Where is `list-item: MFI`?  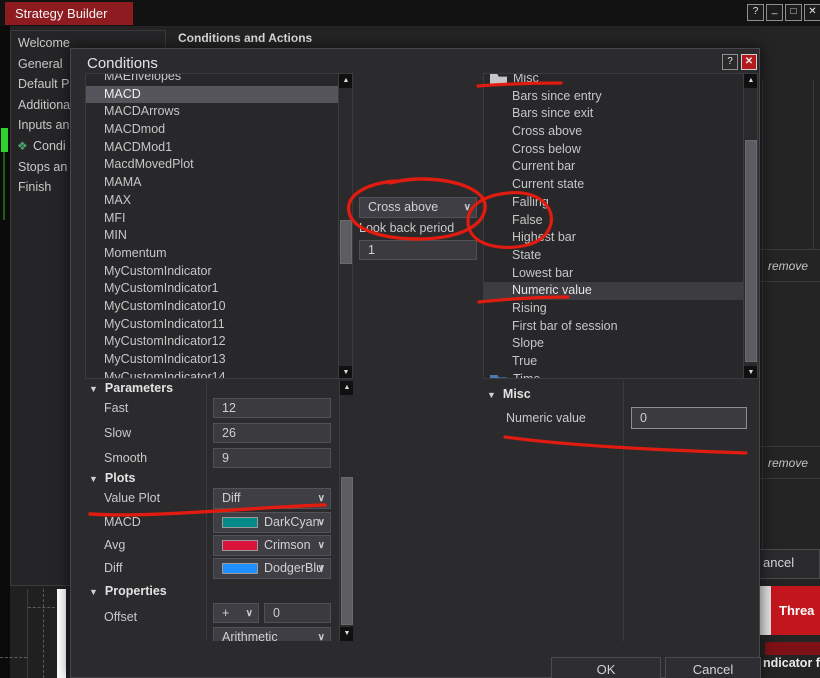 list-item: MFI is located at coordinates (212, 219).